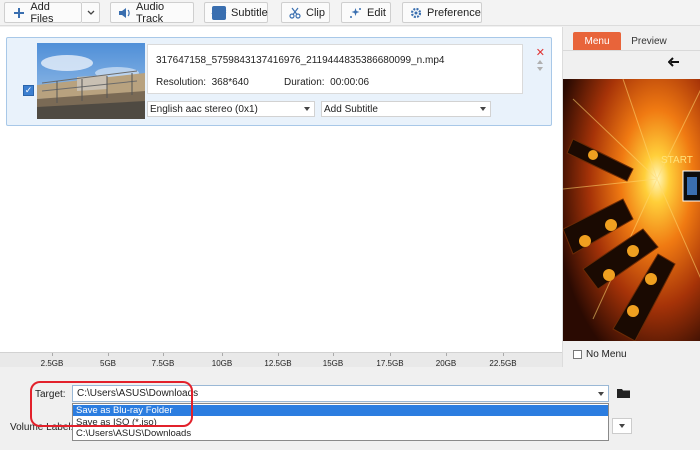  What do you see at coordinates (28, 90) in the screenshot?
I see `file-checkbox: ✓` at bounding box center [28, 90].